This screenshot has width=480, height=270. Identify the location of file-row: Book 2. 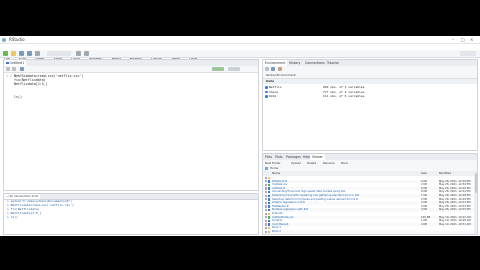
(368, 232).